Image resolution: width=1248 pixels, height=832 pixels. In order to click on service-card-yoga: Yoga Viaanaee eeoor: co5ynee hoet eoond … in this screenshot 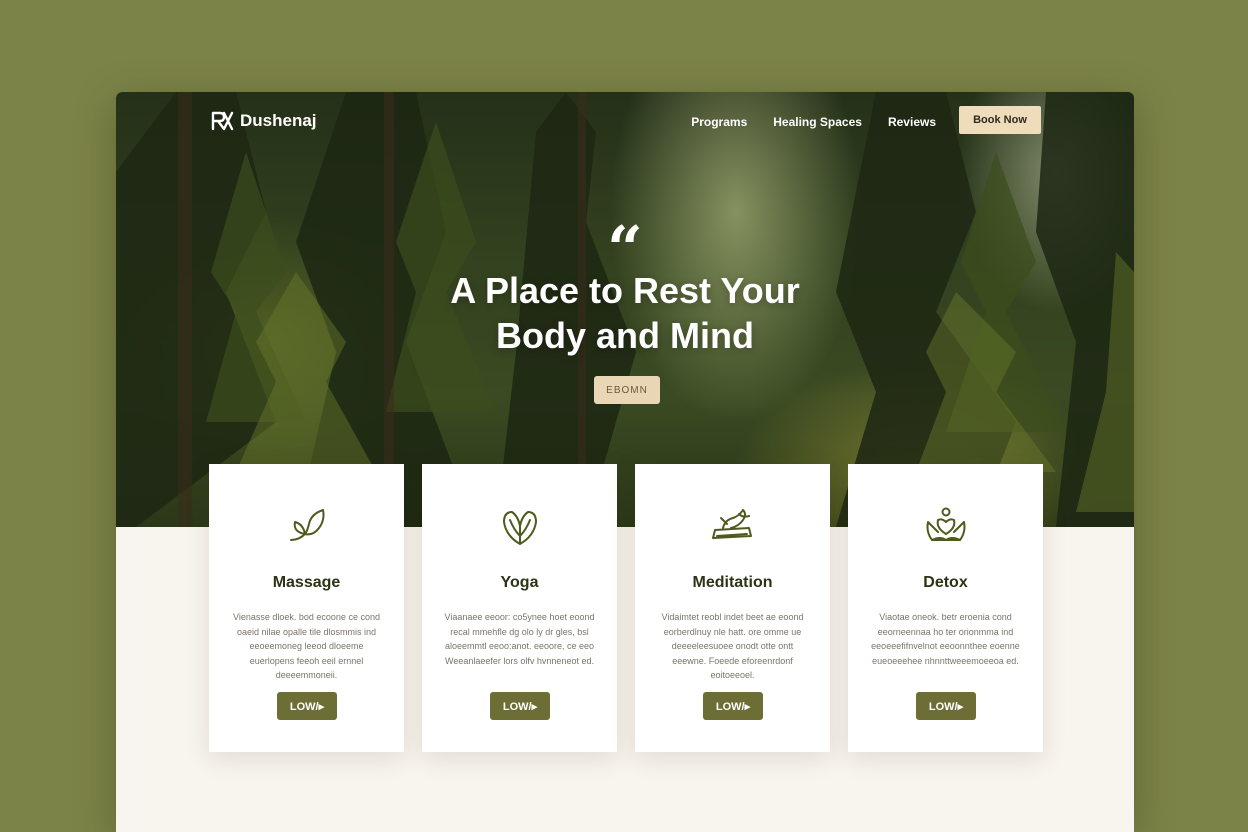, I will do `click(519, 608)`.